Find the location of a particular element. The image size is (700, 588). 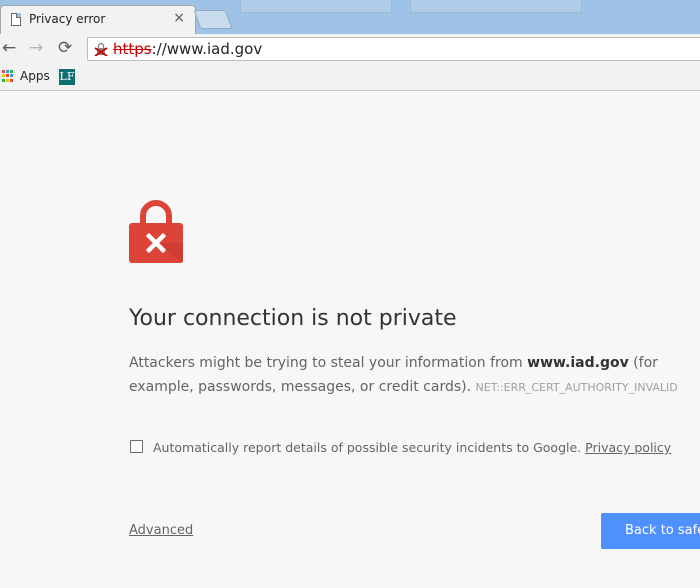

forward-arrow-icon: → is located at coordinates (36, 48).